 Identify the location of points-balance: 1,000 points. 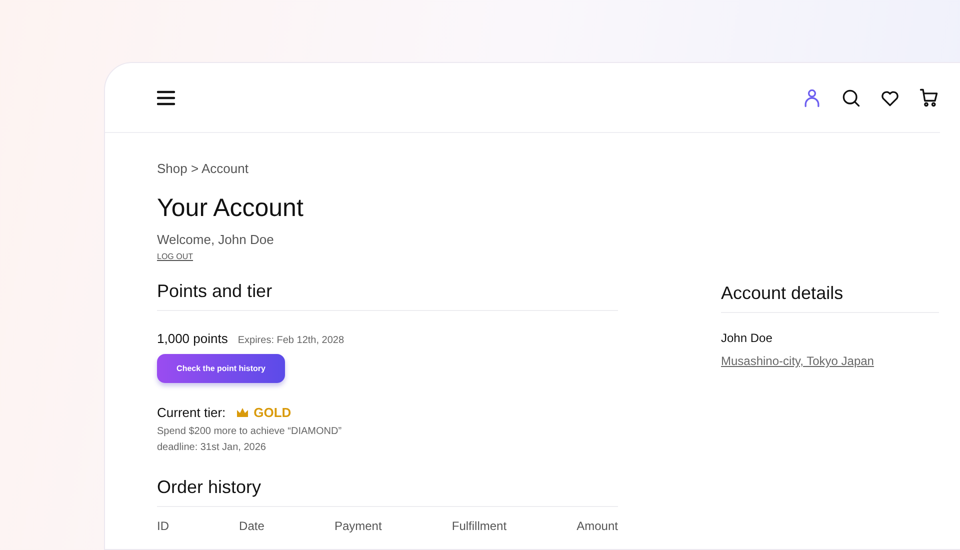
(192, 338).